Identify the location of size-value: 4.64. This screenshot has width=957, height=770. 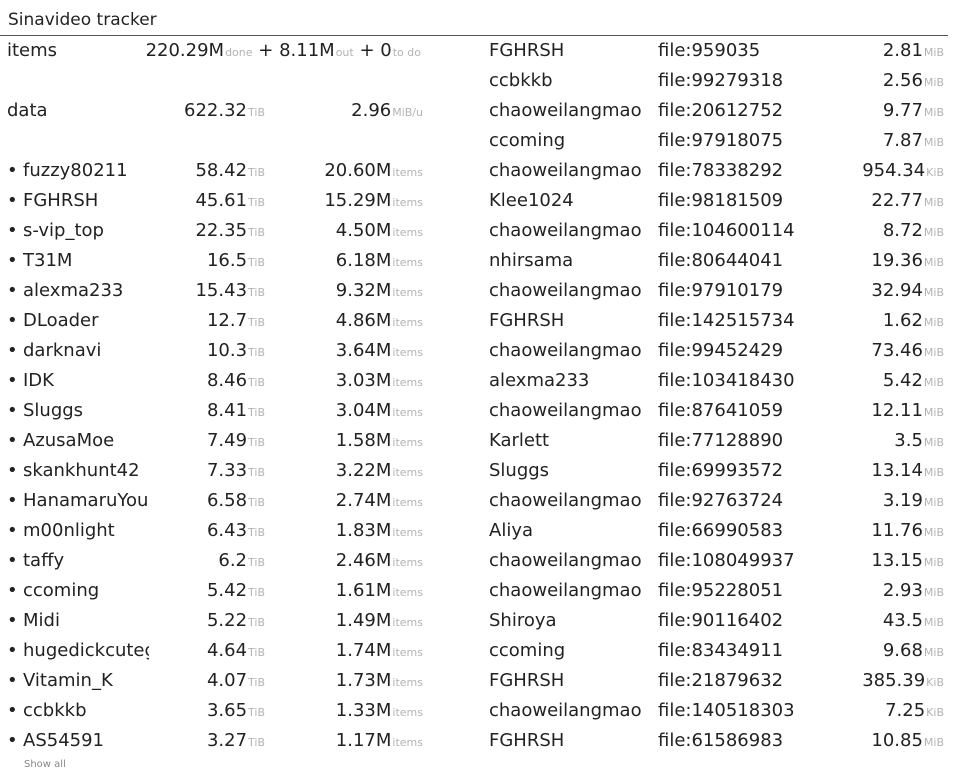
(227, 650).